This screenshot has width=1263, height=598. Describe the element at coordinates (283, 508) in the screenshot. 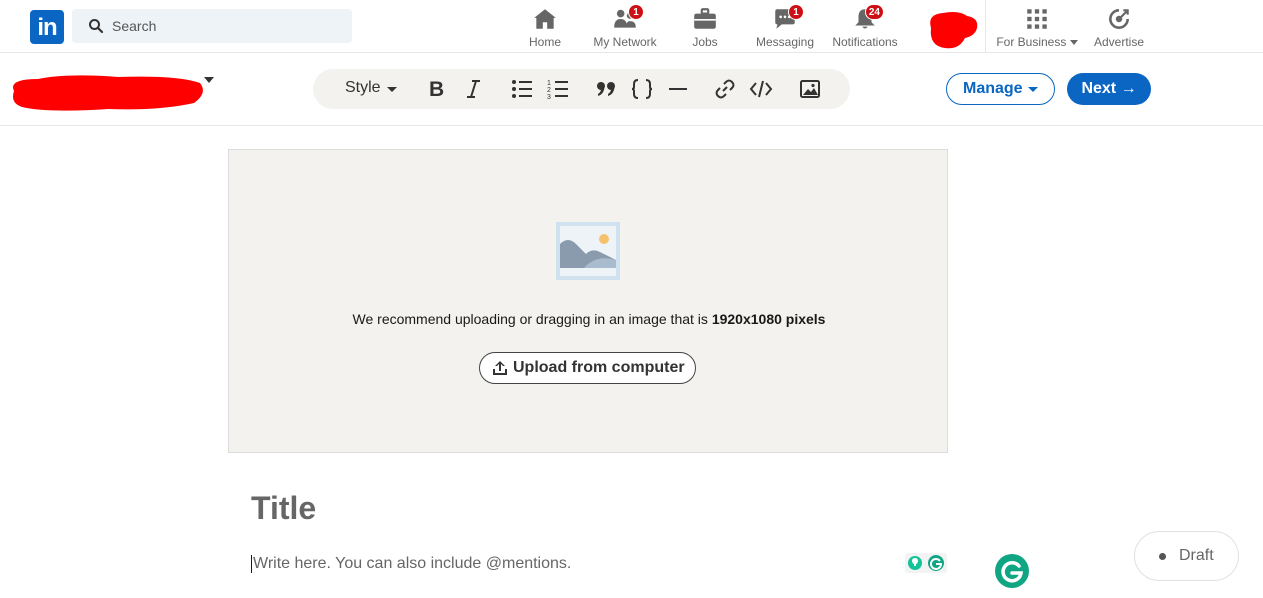

I see `article-title-input: Title` at that location.